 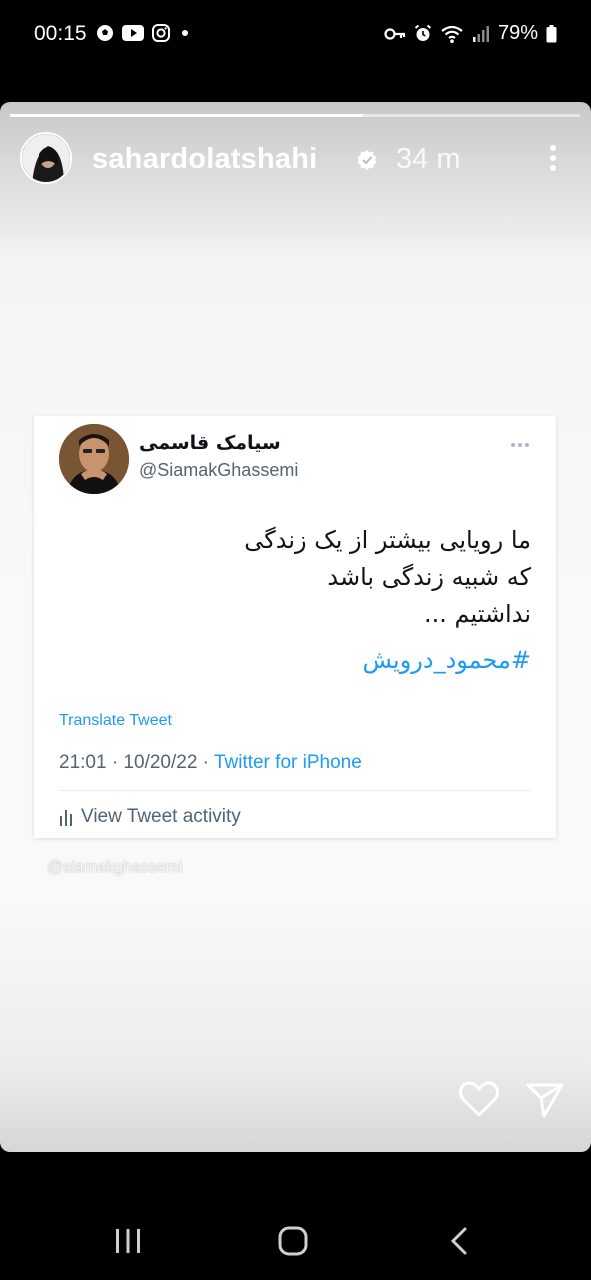 What do you see at coordinates (520, 445) in the screenshot?
I see `tweet-more-icon` at bounding box center [520, 445].